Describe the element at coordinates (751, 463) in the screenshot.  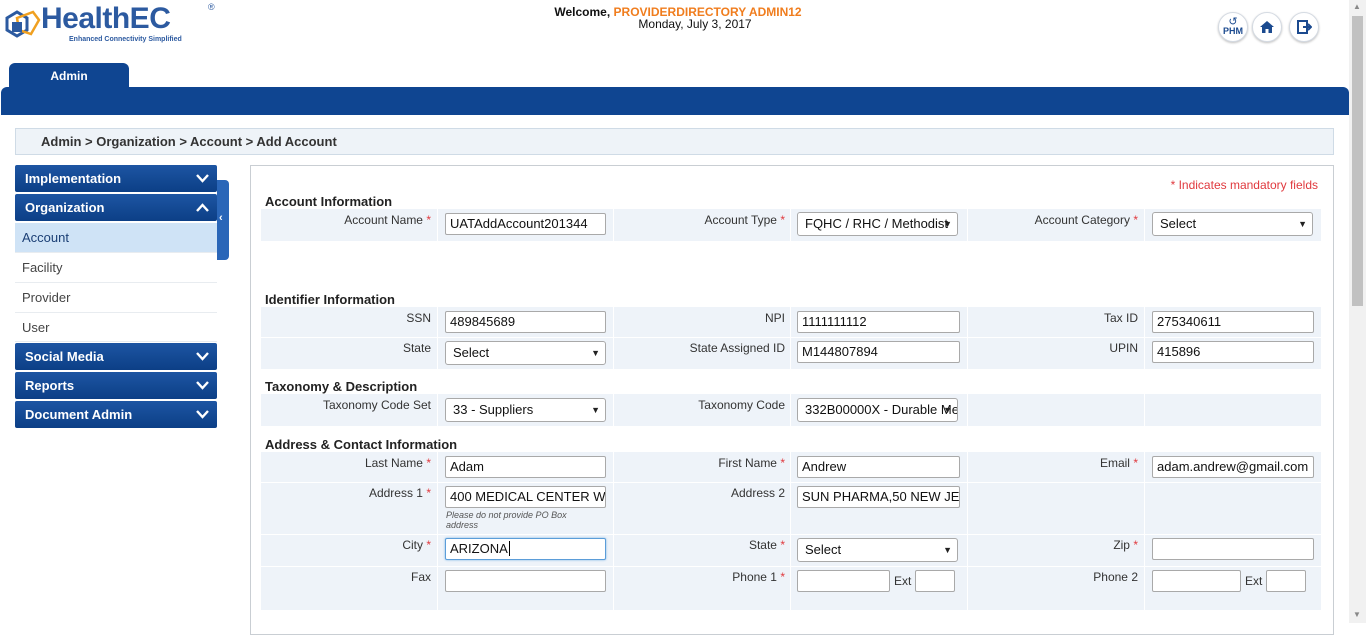
I see `first-name-label: First Name *` at that location.